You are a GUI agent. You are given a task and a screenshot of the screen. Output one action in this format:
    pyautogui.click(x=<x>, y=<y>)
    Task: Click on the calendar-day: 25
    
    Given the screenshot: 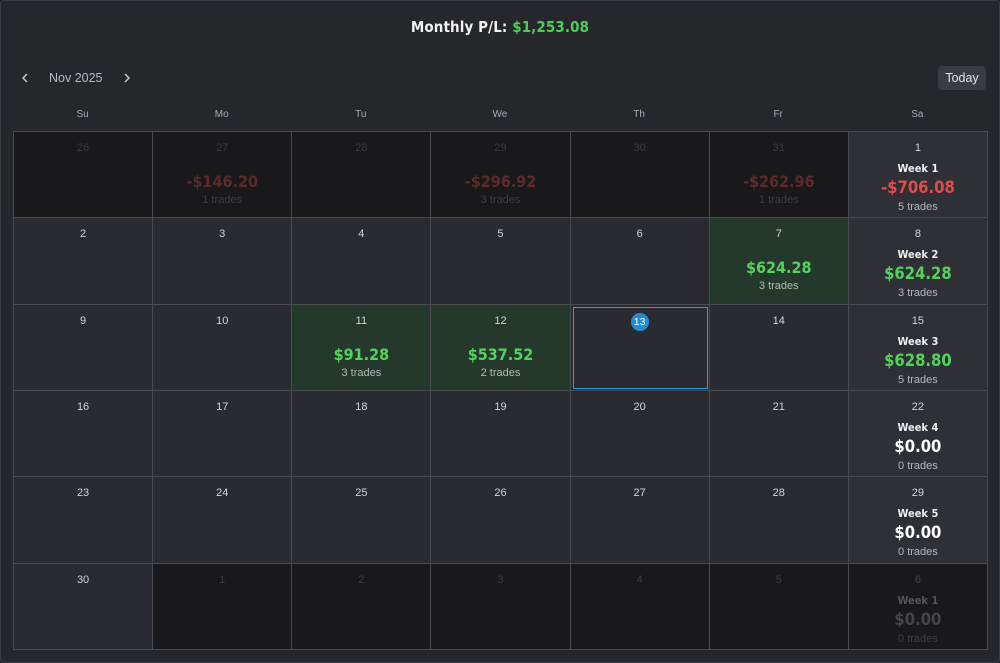 What is the action you would take?
    pyautogui.click(x=362, y=520)
    